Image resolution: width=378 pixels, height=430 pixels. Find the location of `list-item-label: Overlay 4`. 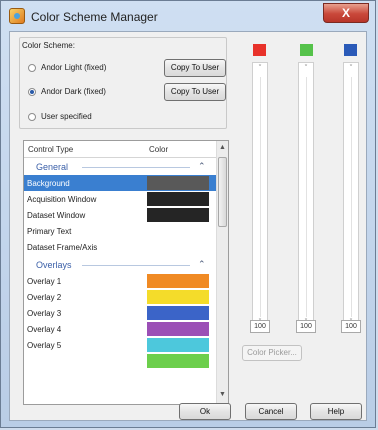

list-item-label: Overlay 4 is located at coordinates (44, 329).